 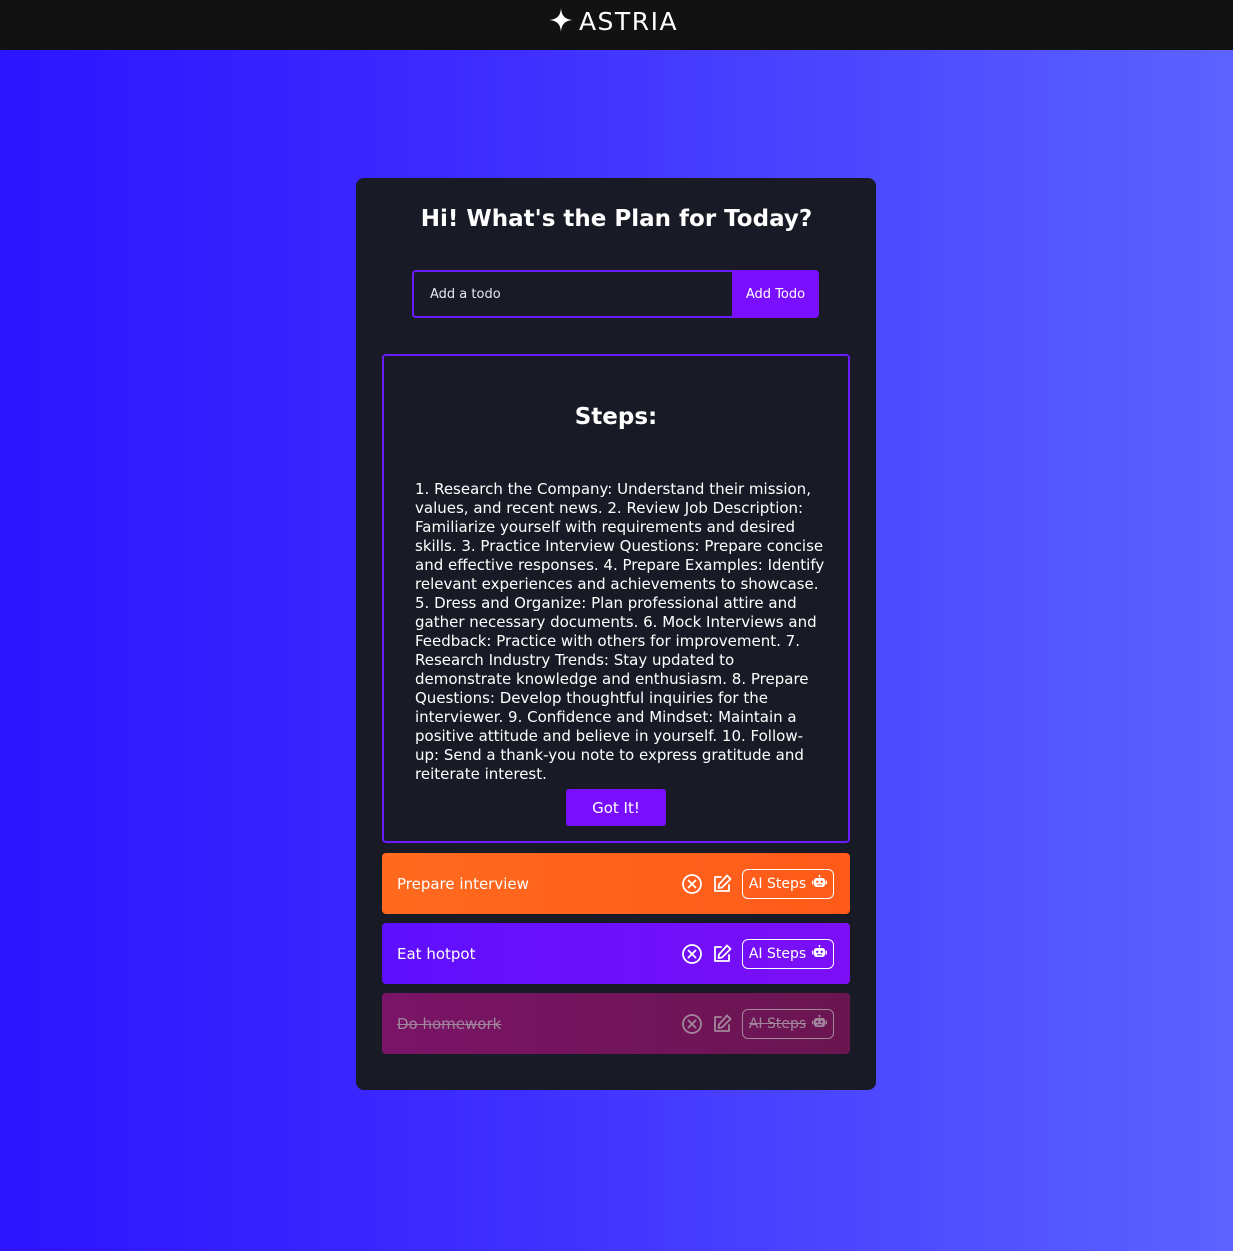 I want to click on brand-logo: ASTRIA, so click(x=613, y=21).